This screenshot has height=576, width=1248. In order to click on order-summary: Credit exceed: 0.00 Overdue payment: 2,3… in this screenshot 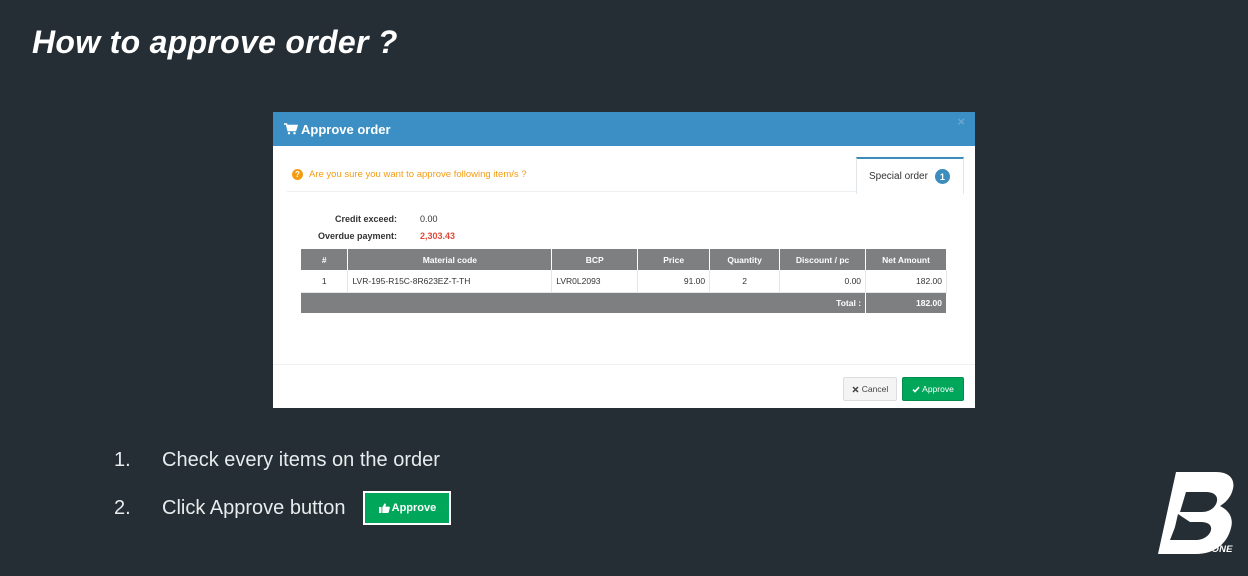, I will do `click(377, 227)`.